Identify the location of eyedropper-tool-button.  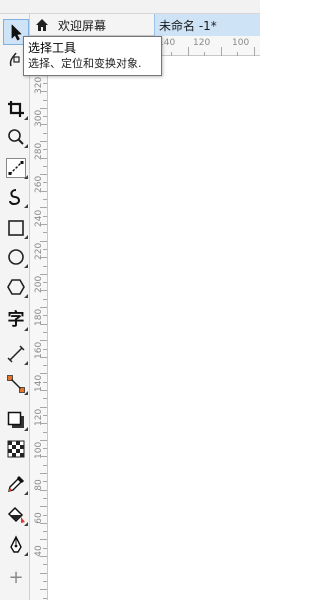
(16, 484).